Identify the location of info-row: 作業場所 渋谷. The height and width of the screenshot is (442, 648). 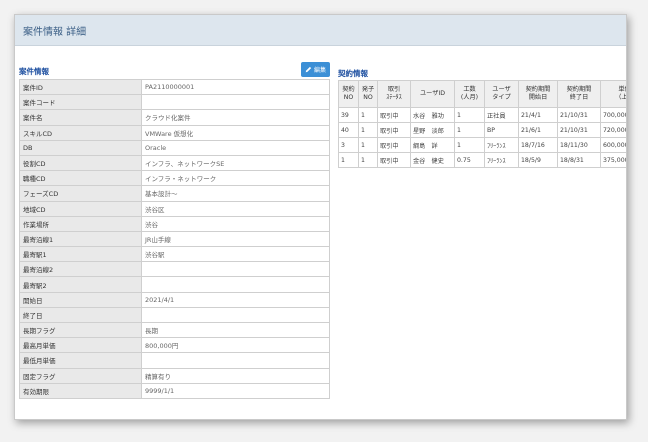
(174, 223).